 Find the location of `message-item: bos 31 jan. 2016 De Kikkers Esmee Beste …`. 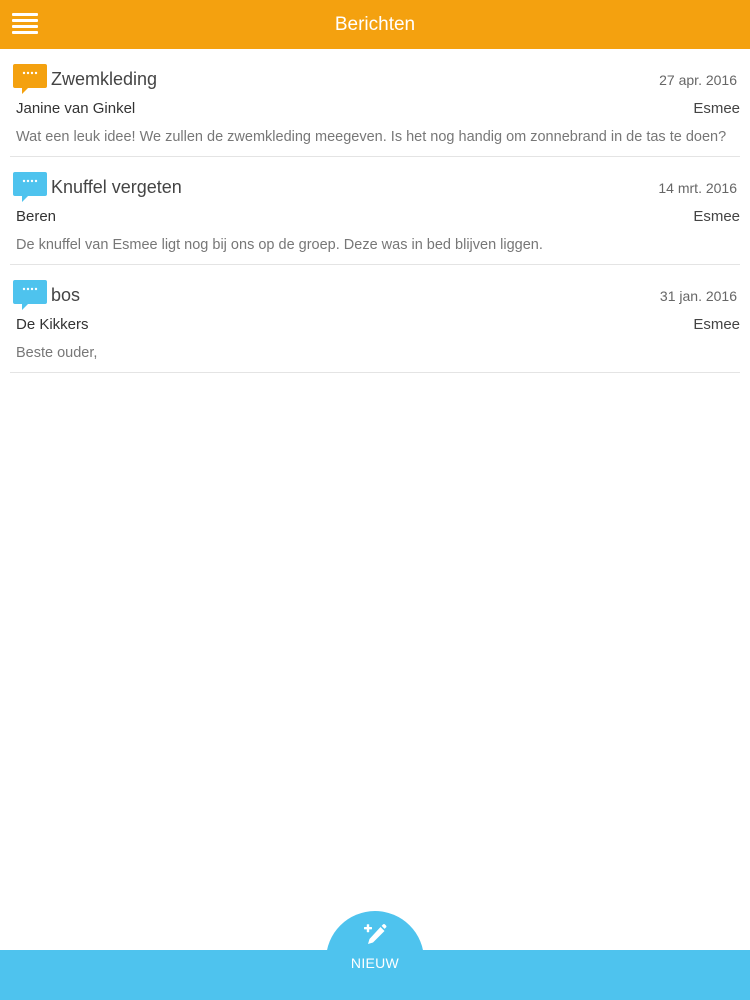

message-item: bos 31 jan. 2016 De Kikkers Esmee Beste … is located at coordinates (375, 319).